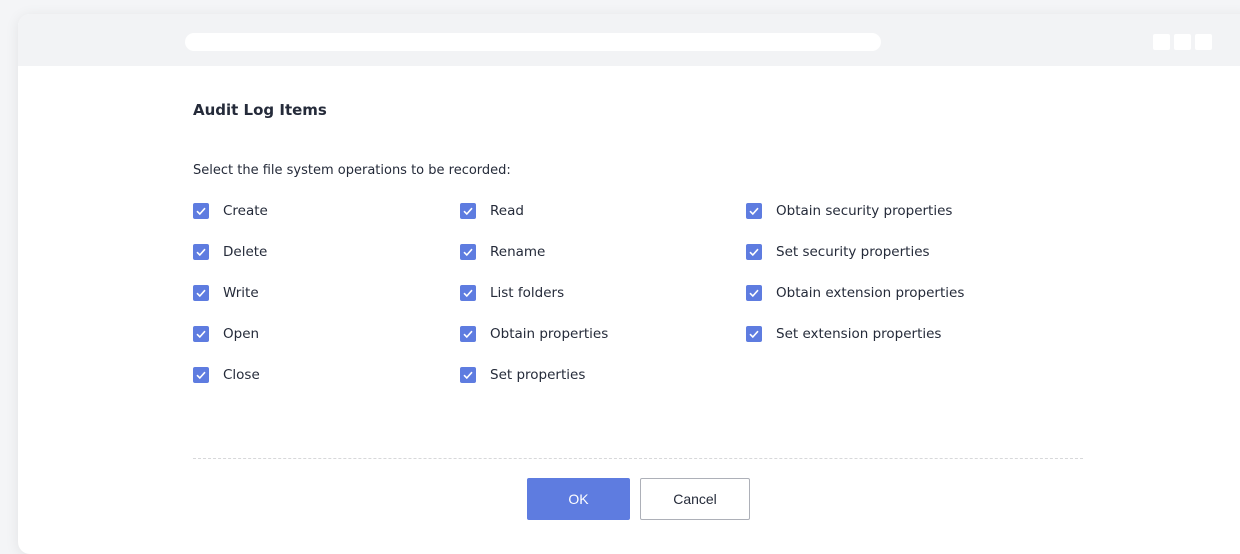 The width and height of the screenshot is (1240, 554). Describe the element at coordinates (518, 252) in the screenshot. I see `option-label: Rename` at that location.